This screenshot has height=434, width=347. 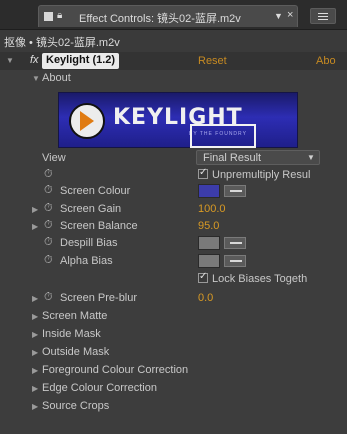 What do you see at coordinates (173, 353) in the screenshot?
I see `group-outside-mask: ▶ Outside Mask` at bounding box center [173, 353].